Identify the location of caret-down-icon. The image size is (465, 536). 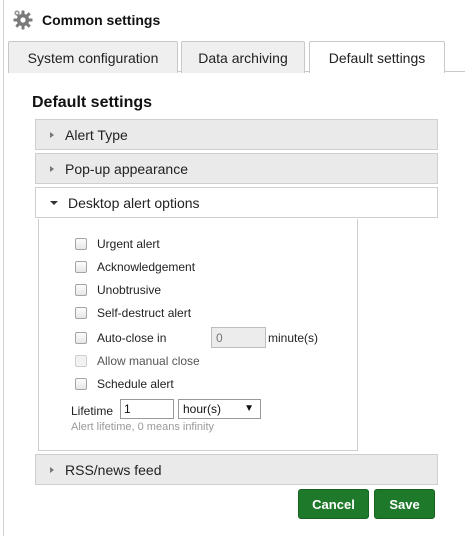
(54, 202).